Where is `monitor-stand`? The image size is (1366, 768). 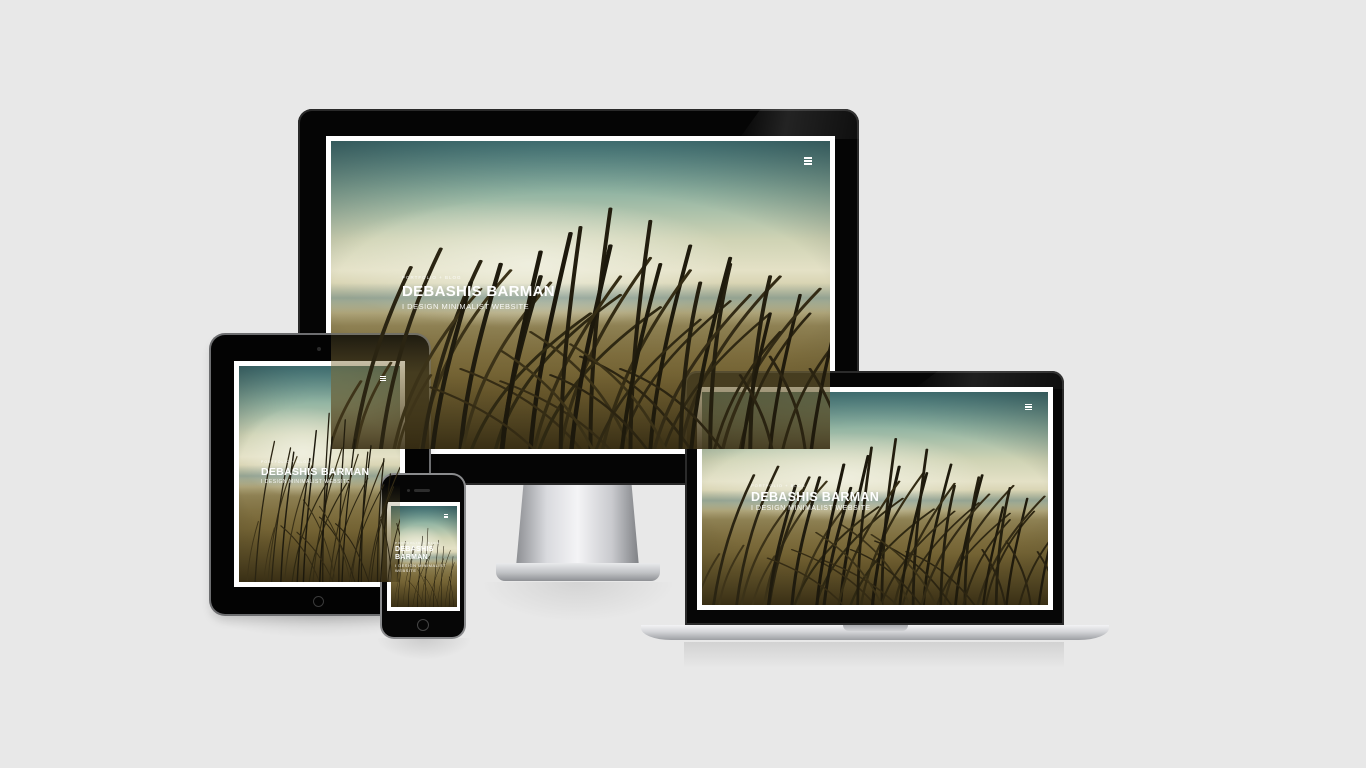 monitor-stand is located at coordinates (577, 526).